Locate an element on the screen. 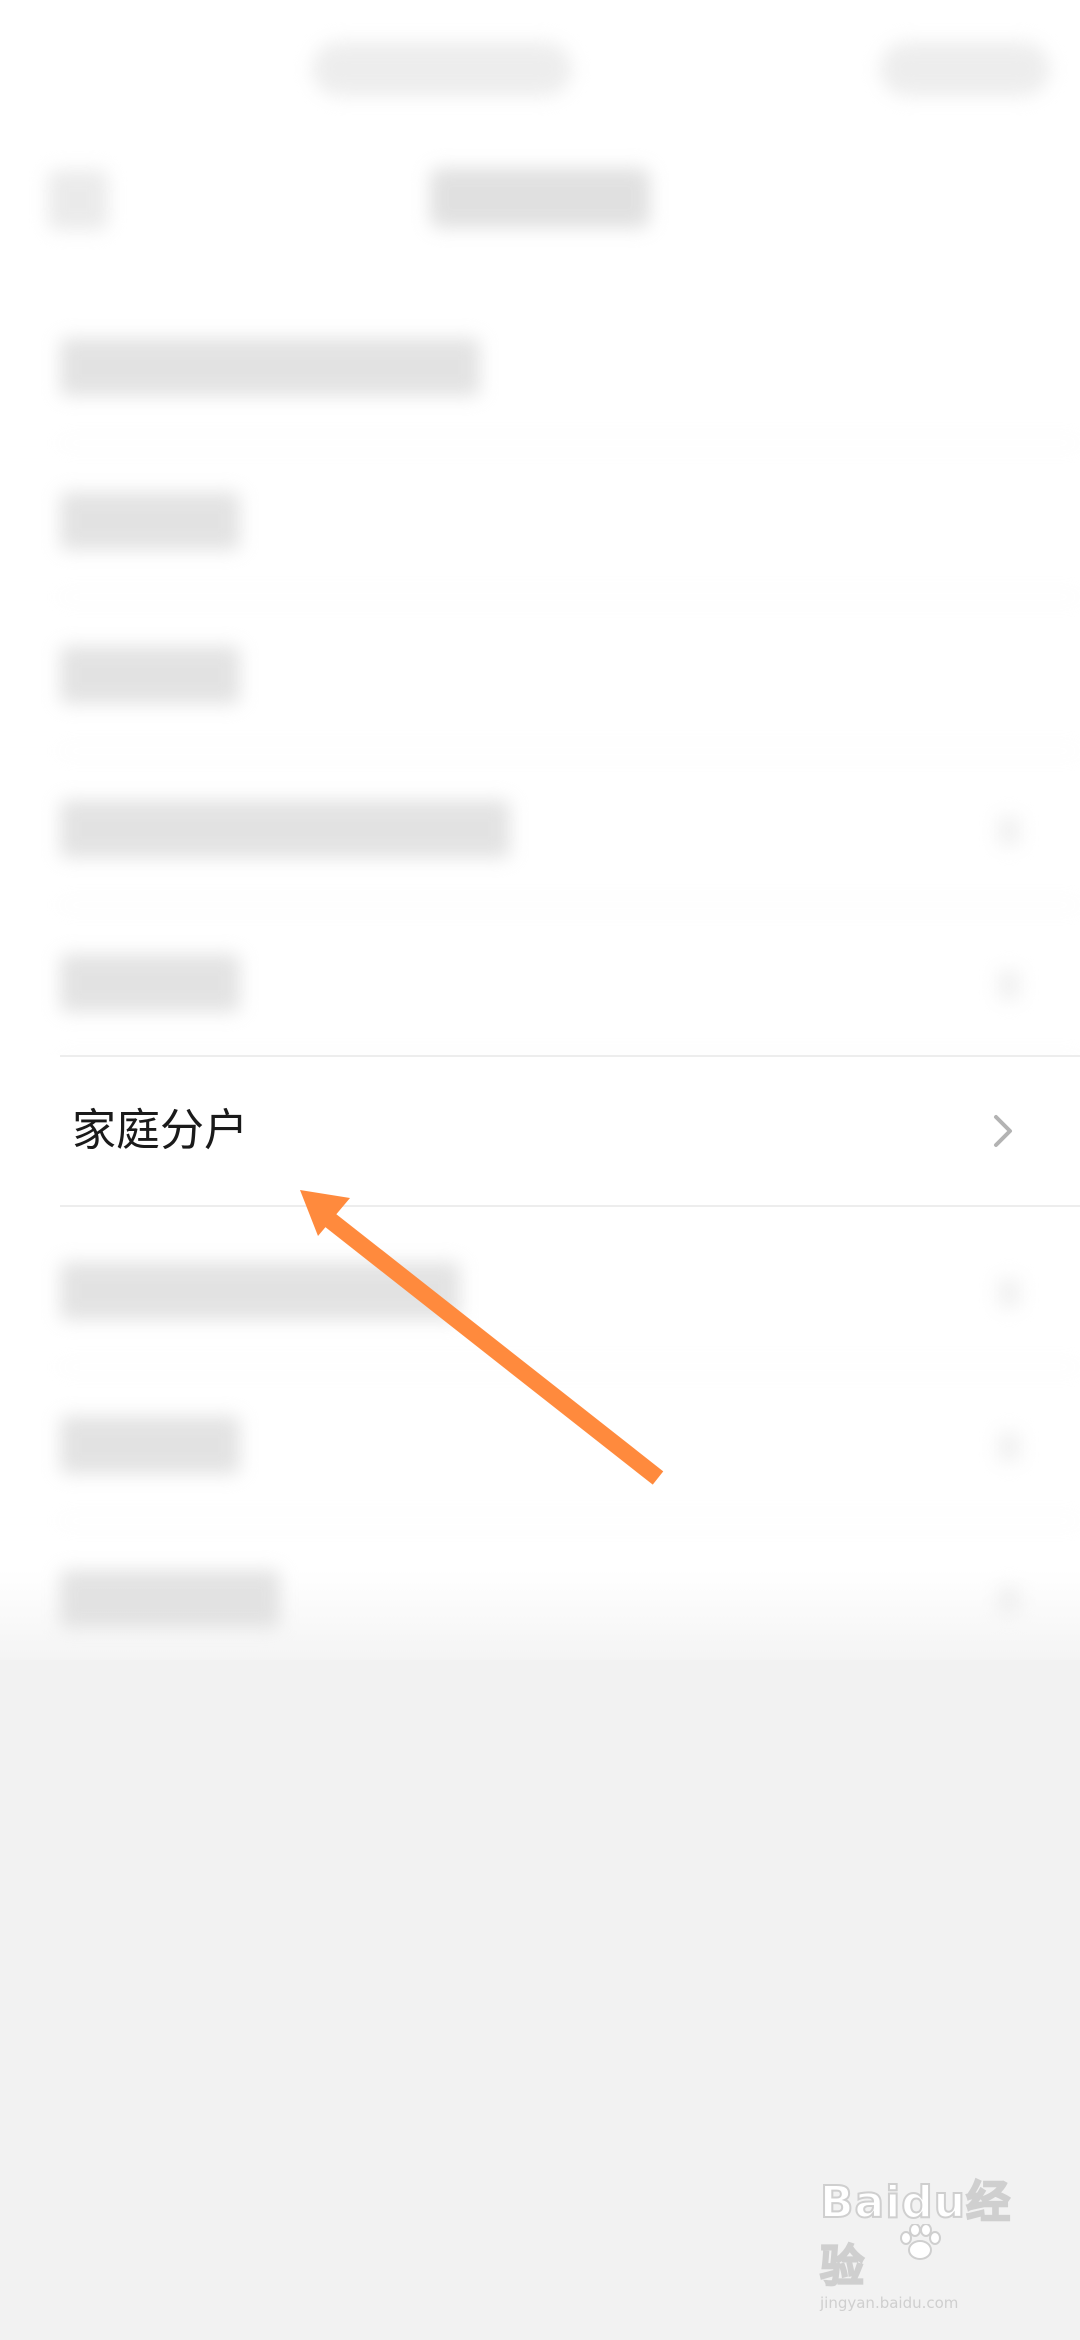 Image resolution: width=1080 pixels, height=2340 pixels. list-item-label: 家庭分户 is located at coordinates (160, 1130).